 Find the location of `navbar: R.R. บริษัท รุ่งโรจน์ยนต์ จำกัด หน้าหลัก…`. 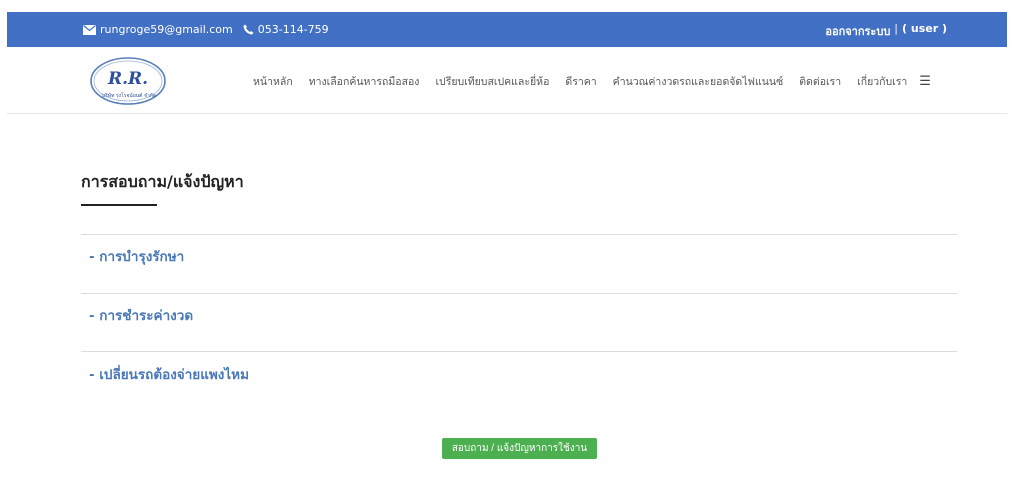

navbar: R.R. บริษัท รุ่งโรจน์ยนต์ จำกัด หน้าหลัก… is located at coordinates (507, 80).